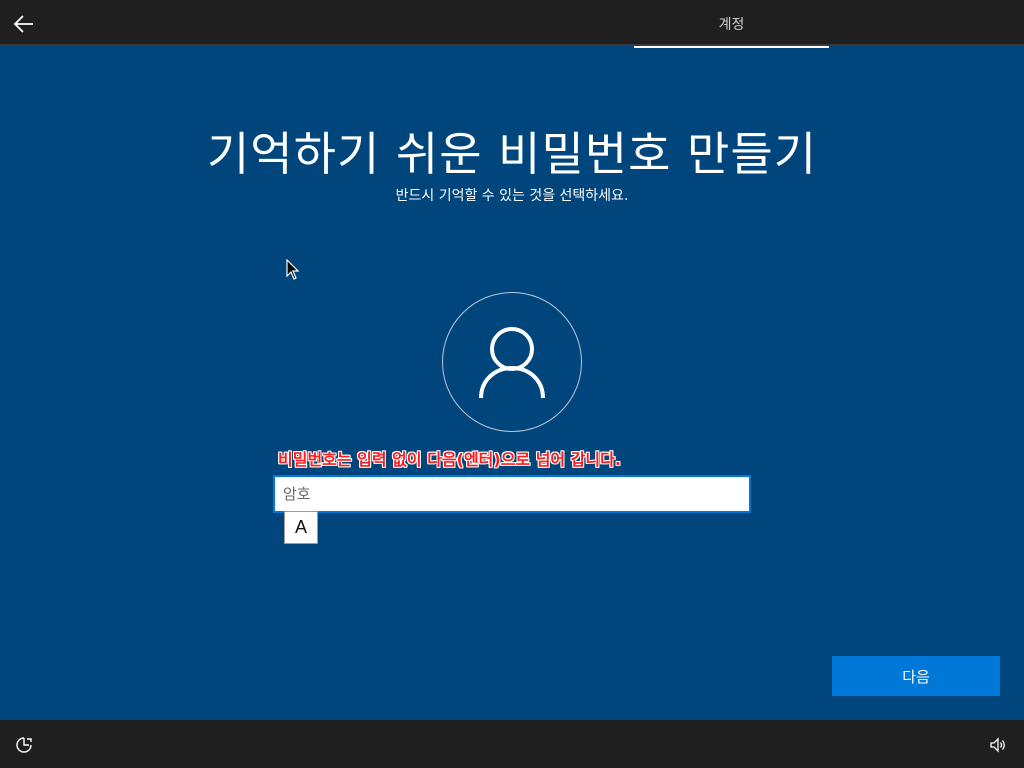  I want to click on ease-of-access-button, so click(24, 745).